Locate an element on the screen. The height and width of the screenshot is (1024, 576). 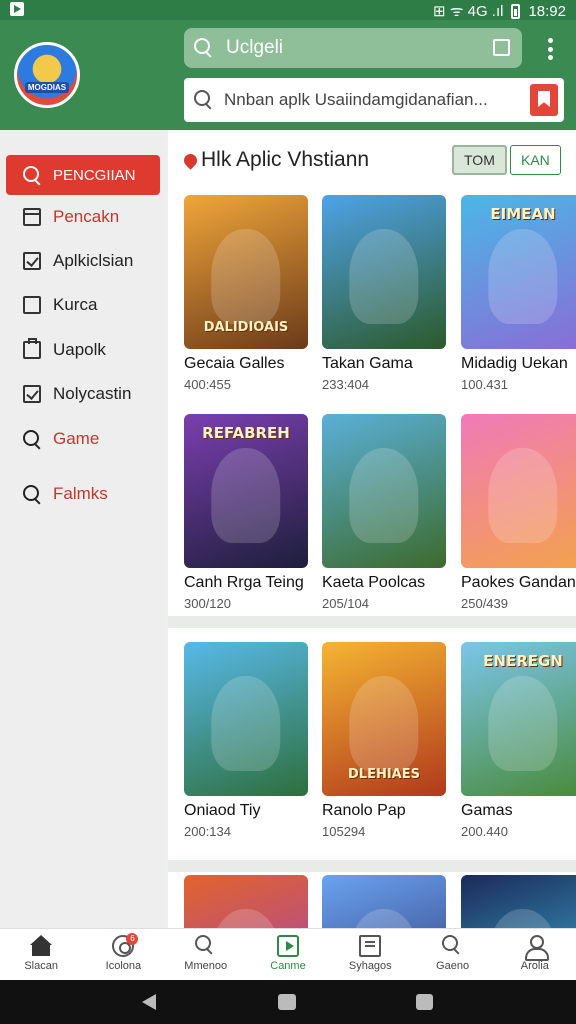
game-download-count: 250/439 is located at coordinates (484, 603).